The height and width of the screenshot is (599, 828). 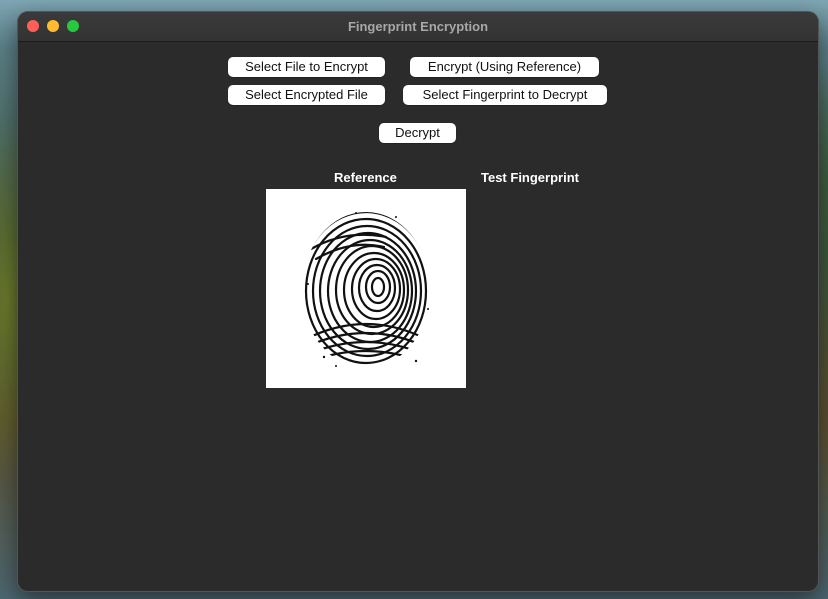 What do you see at coordinates (365, 177) in the screenshot?
I see `reference-label: Reference` at bounding box center [365, 177].